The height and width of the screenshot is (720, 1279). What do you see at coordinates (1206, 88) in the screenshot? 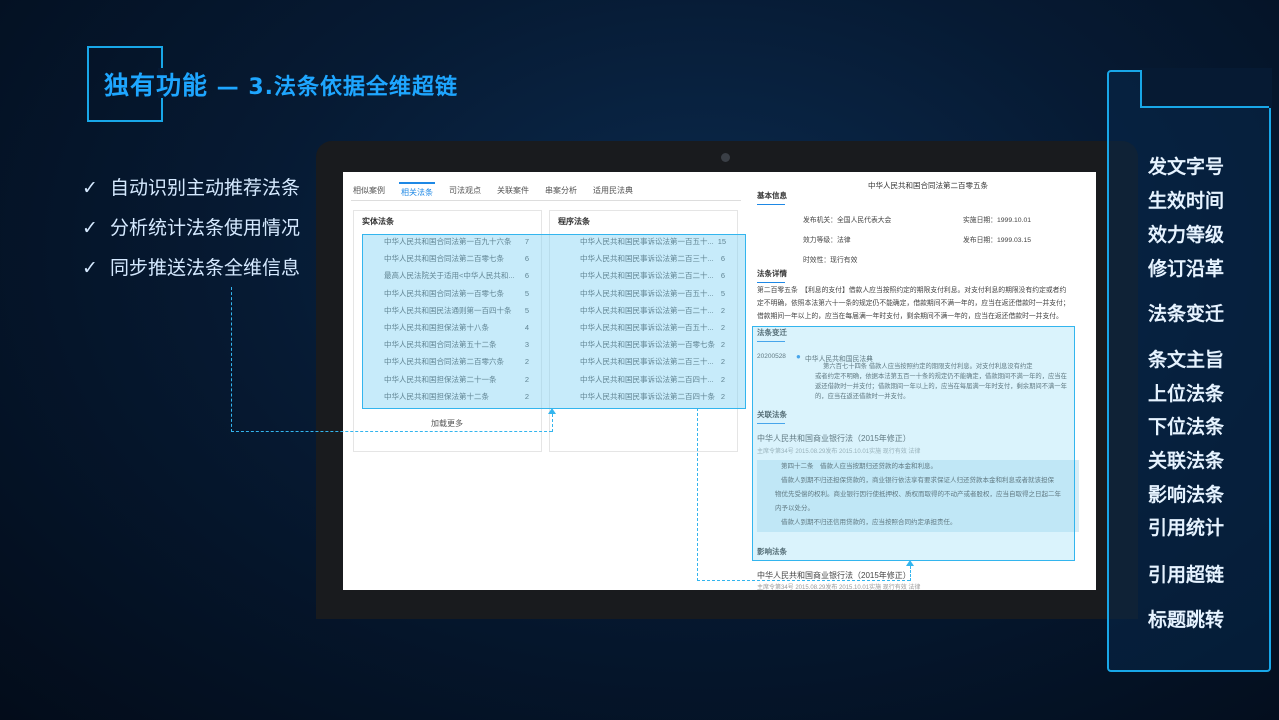
I see `side-panel-notch` at bounding box center [1206, 88].